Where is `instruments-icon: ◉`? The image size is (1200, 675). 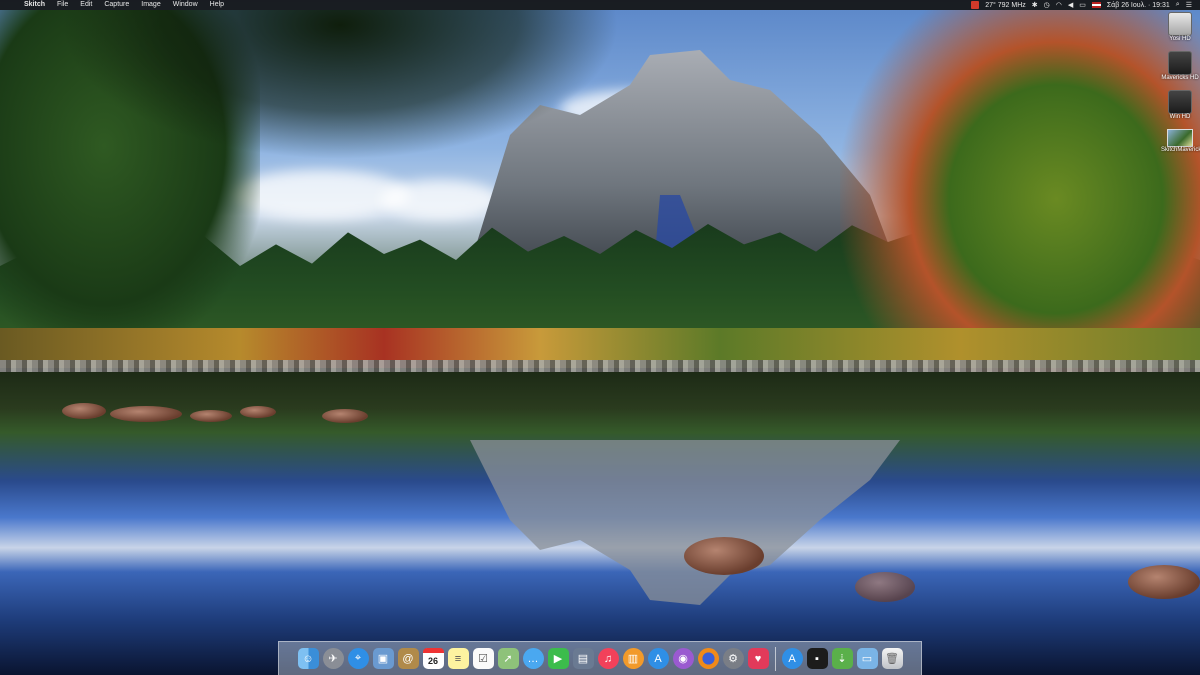
instruments-icon: ◉ is located at coordinates (683, 658).